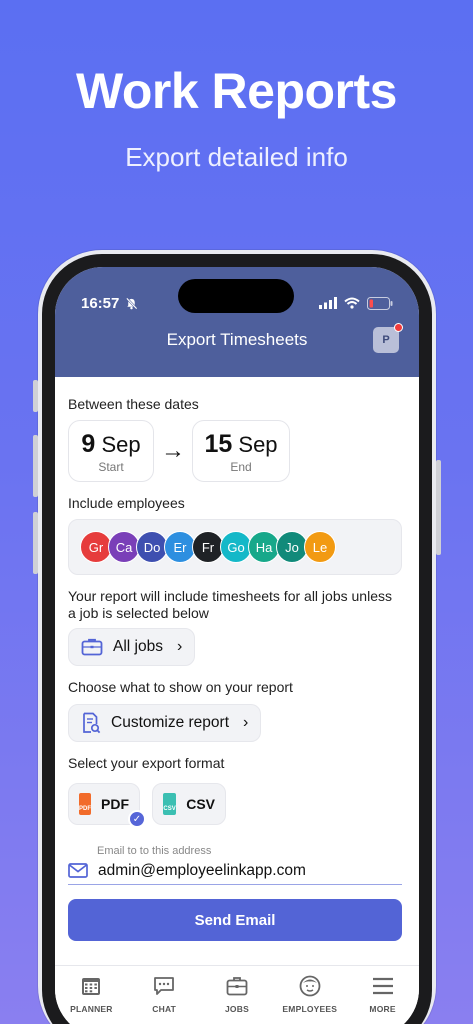  I want to click on profile-avatar-button: P, so click(388, 338).